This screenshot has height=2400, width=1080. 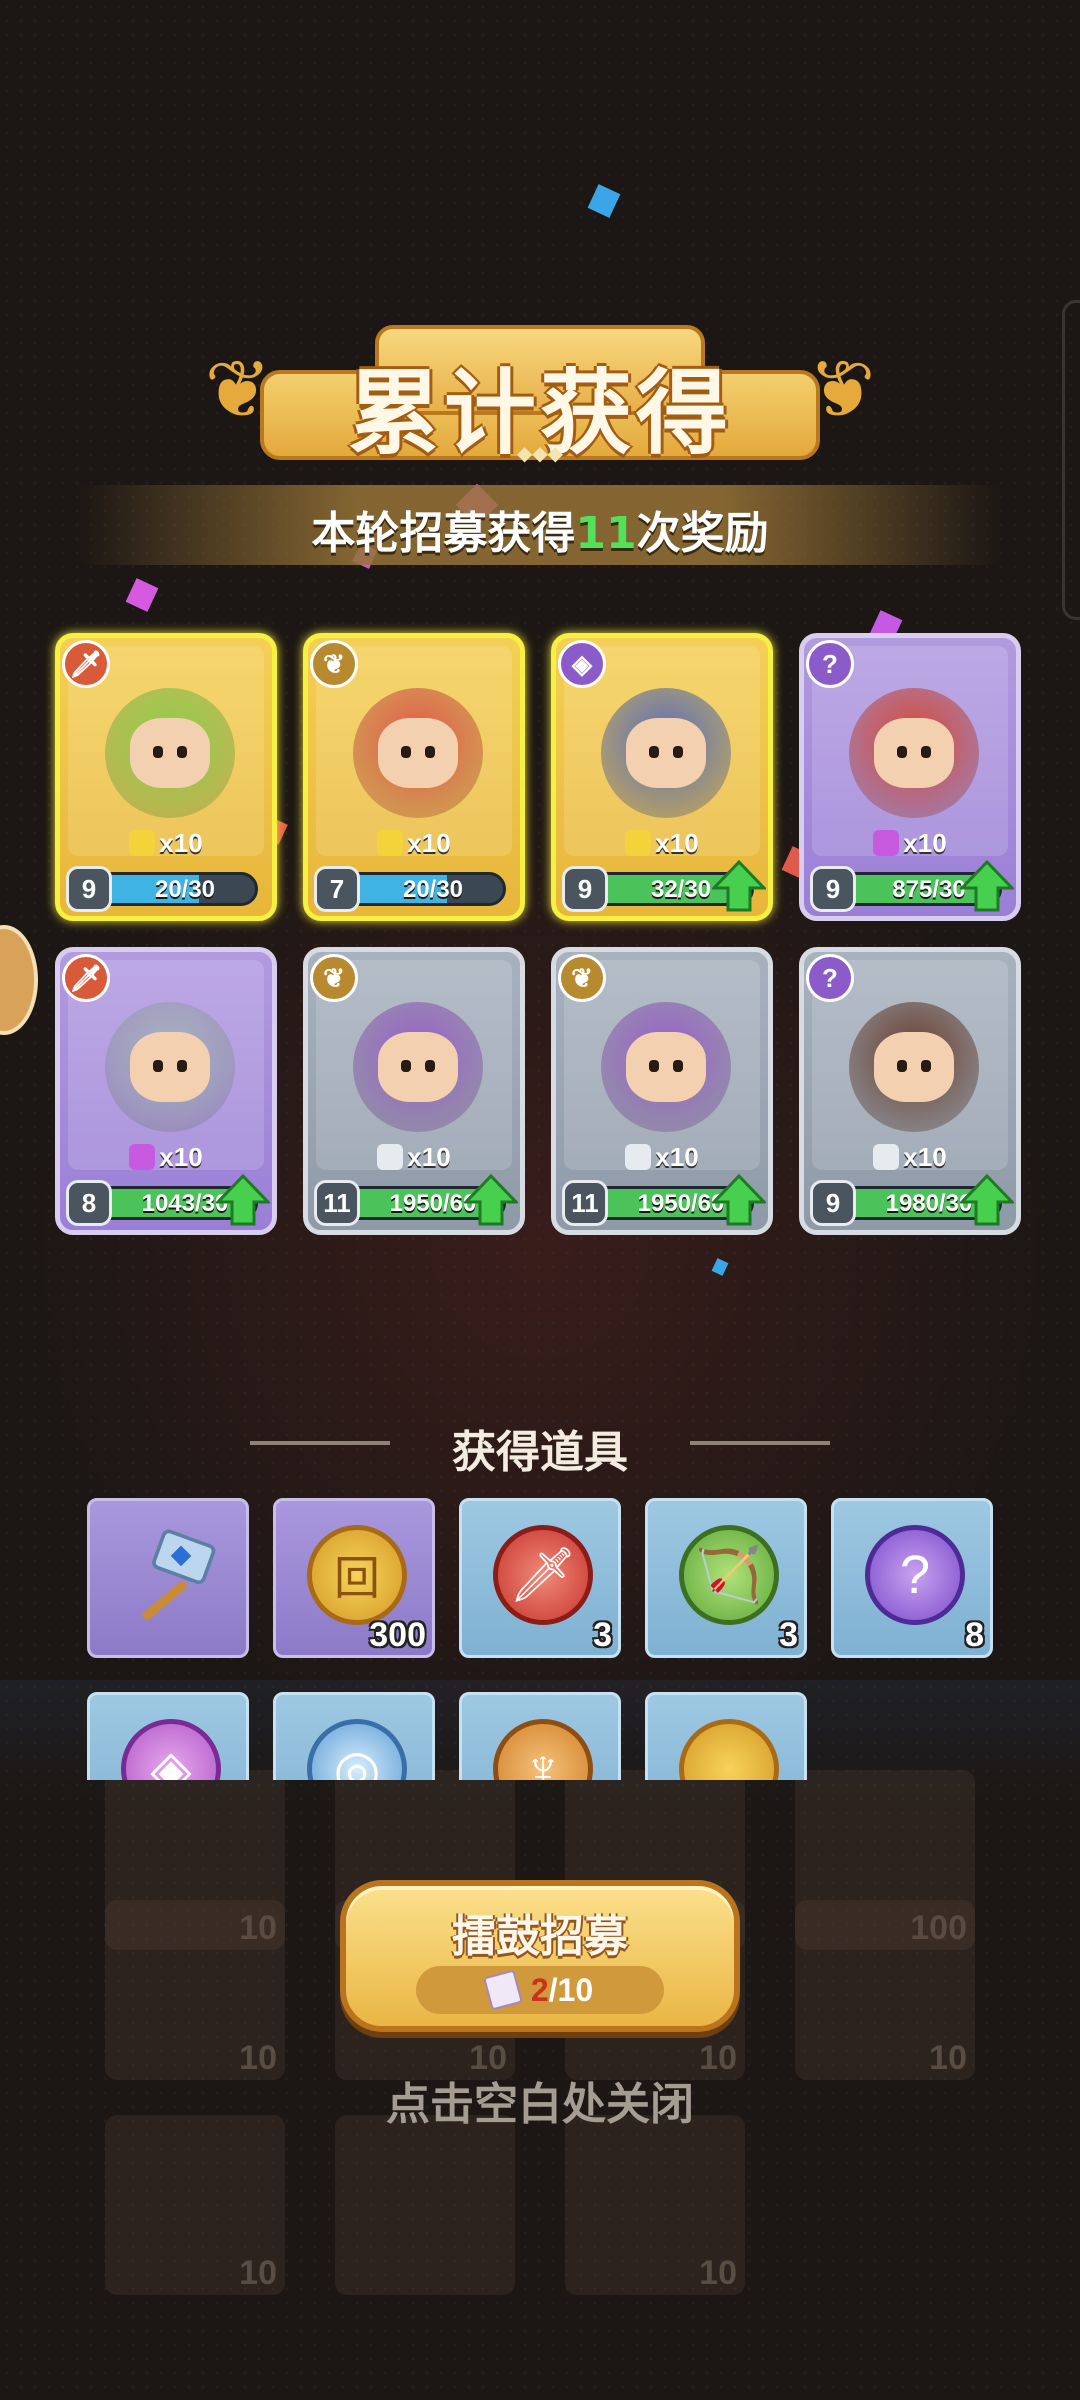 I want to click on hero-card: ? x10 875/30 9, so click(x=910, y=777).